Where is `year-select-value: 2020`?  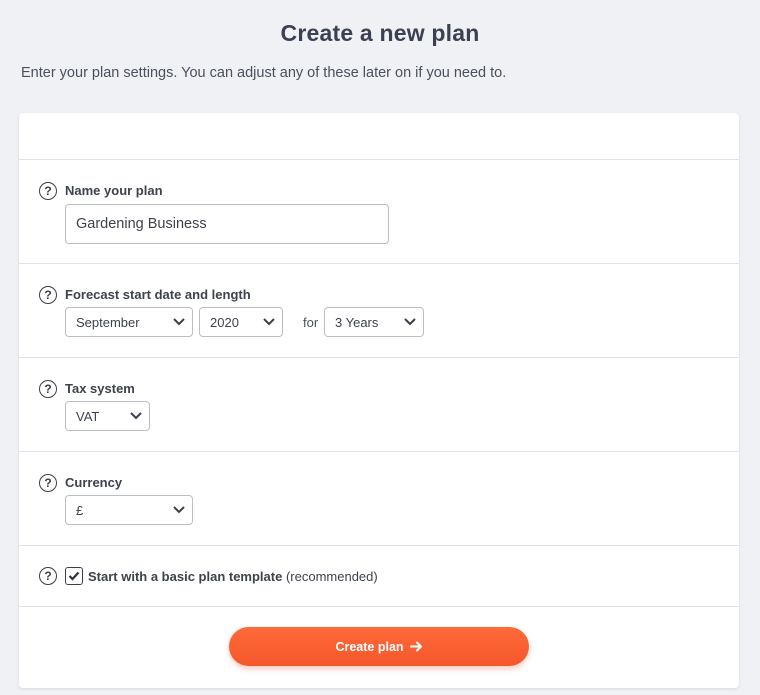 year-select-value: 2020 is located at coordinates (224, 322).